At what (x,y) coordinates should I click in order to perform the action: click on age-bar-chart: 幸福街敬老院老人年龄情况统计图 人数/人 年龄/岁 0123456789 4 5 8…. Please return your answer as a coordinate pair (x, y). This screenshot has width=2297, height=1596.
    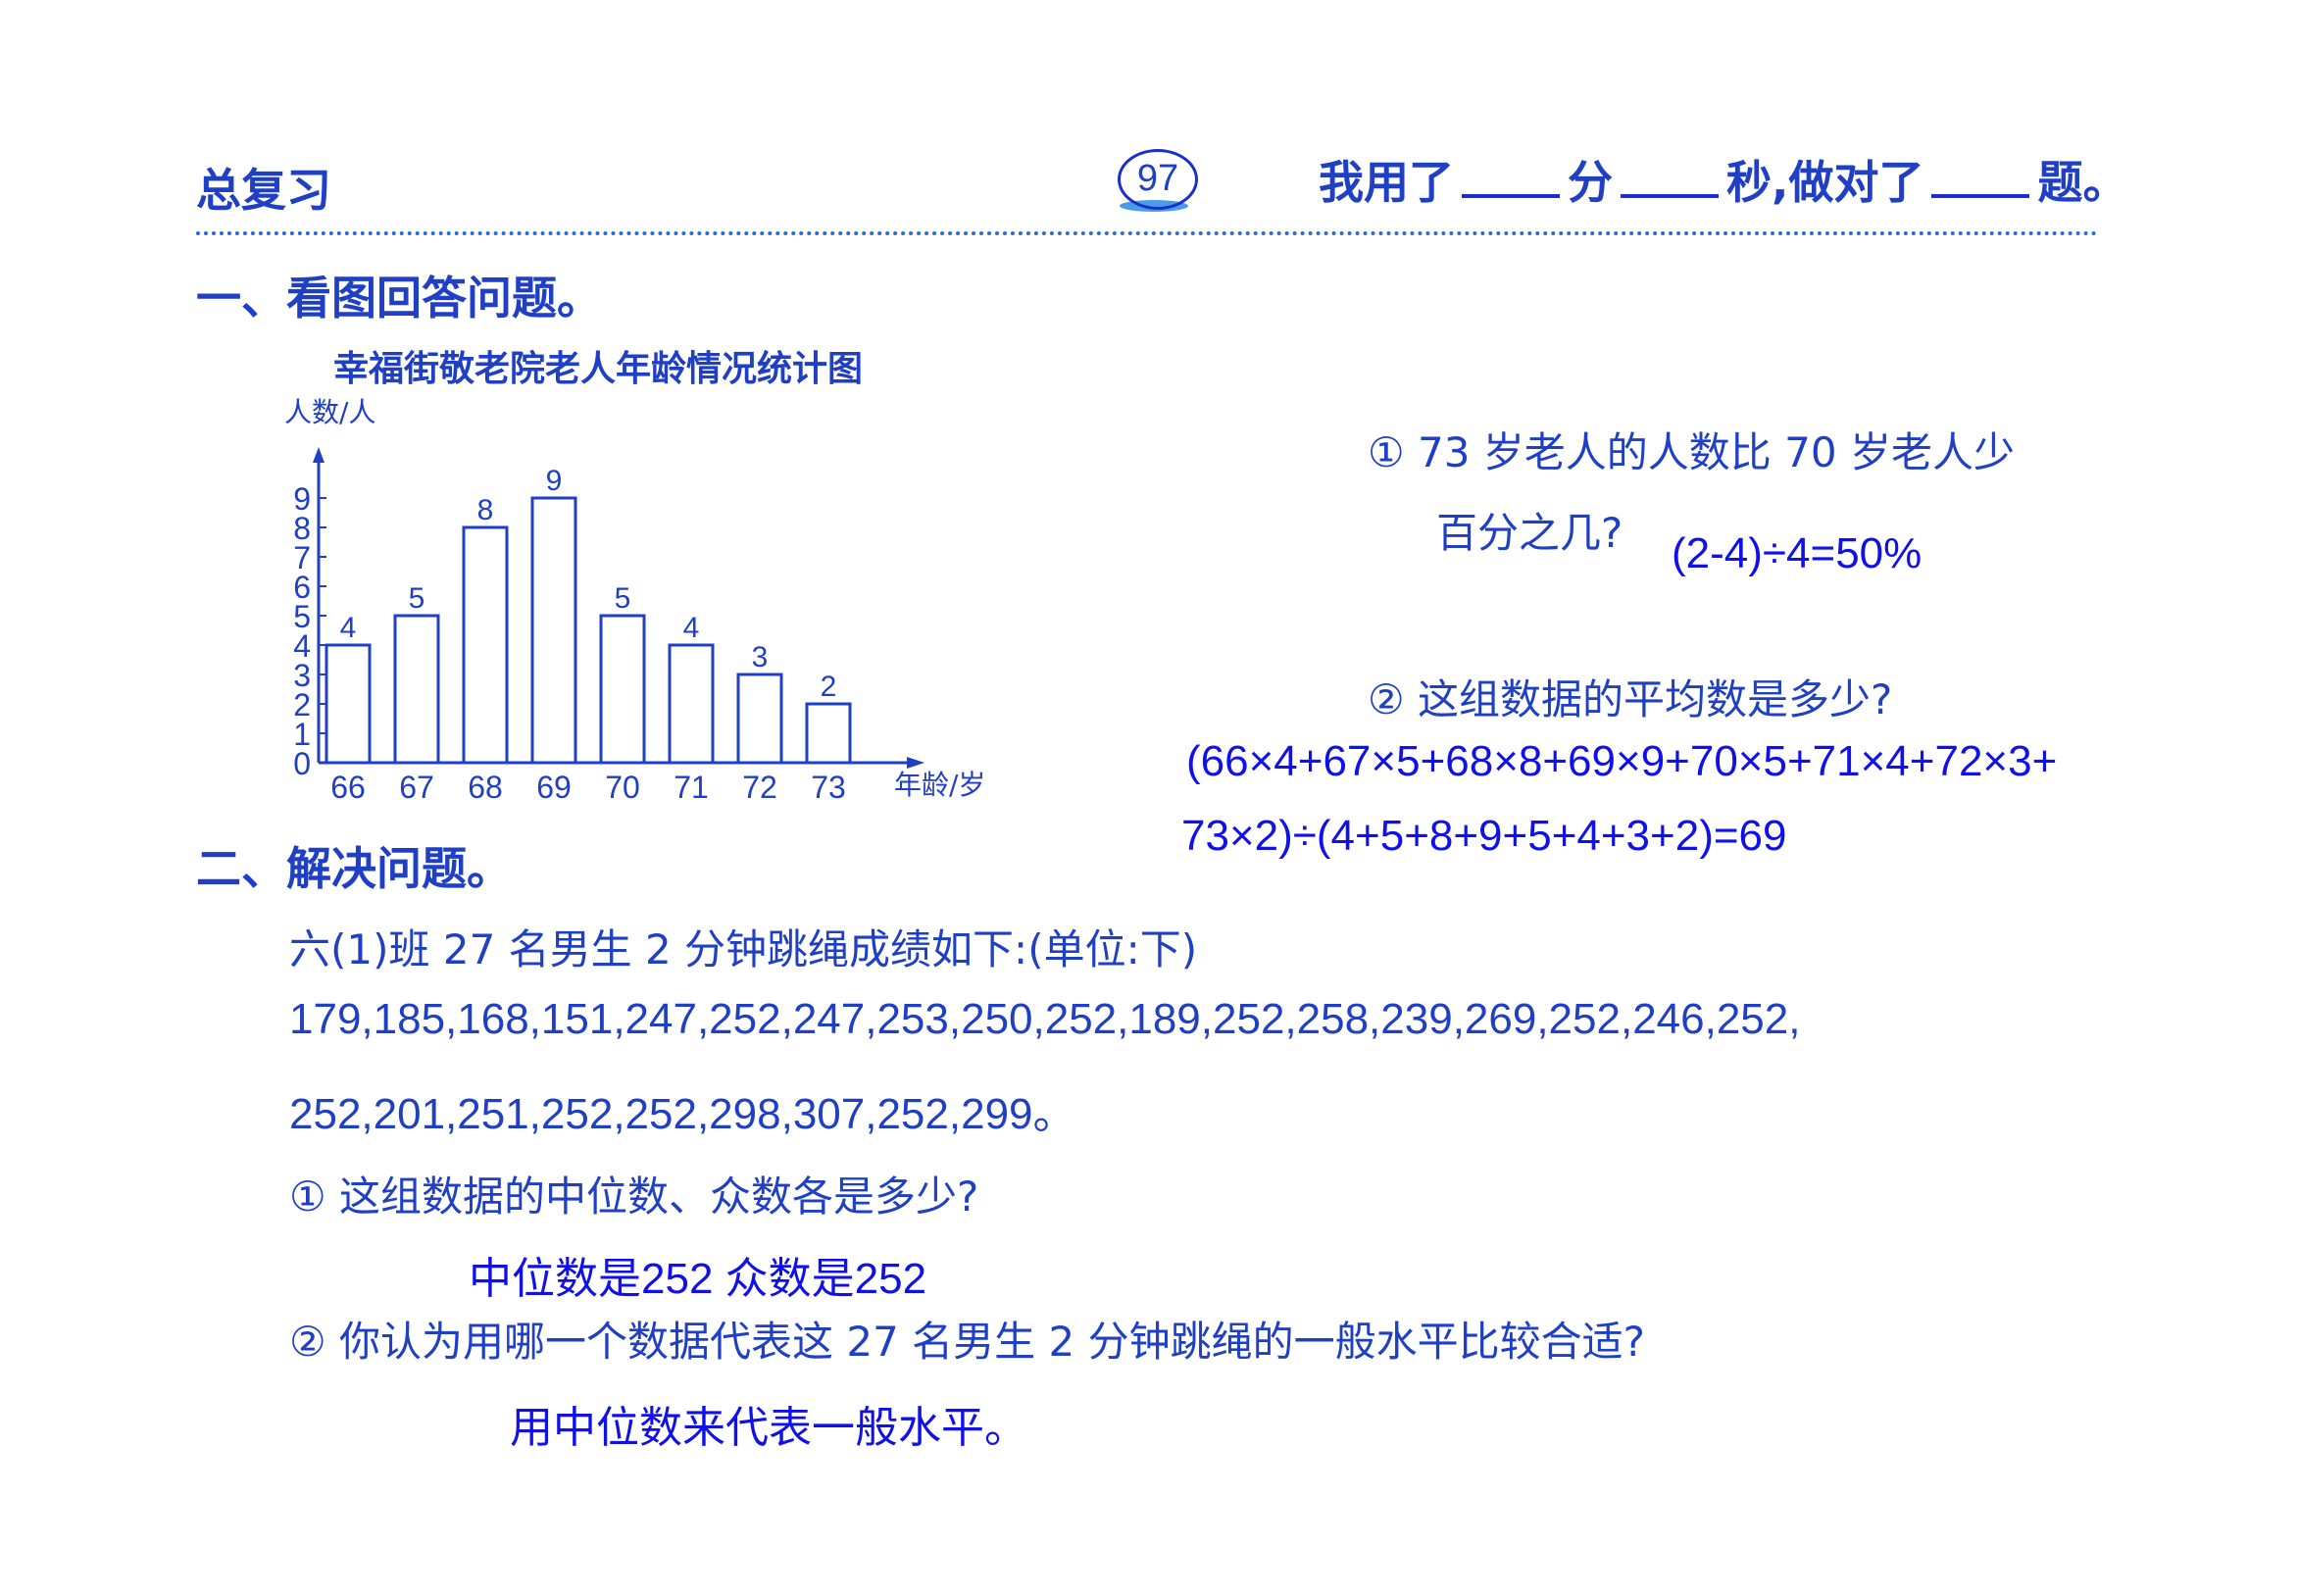
    Looking at the image, I should click on (634, 576).